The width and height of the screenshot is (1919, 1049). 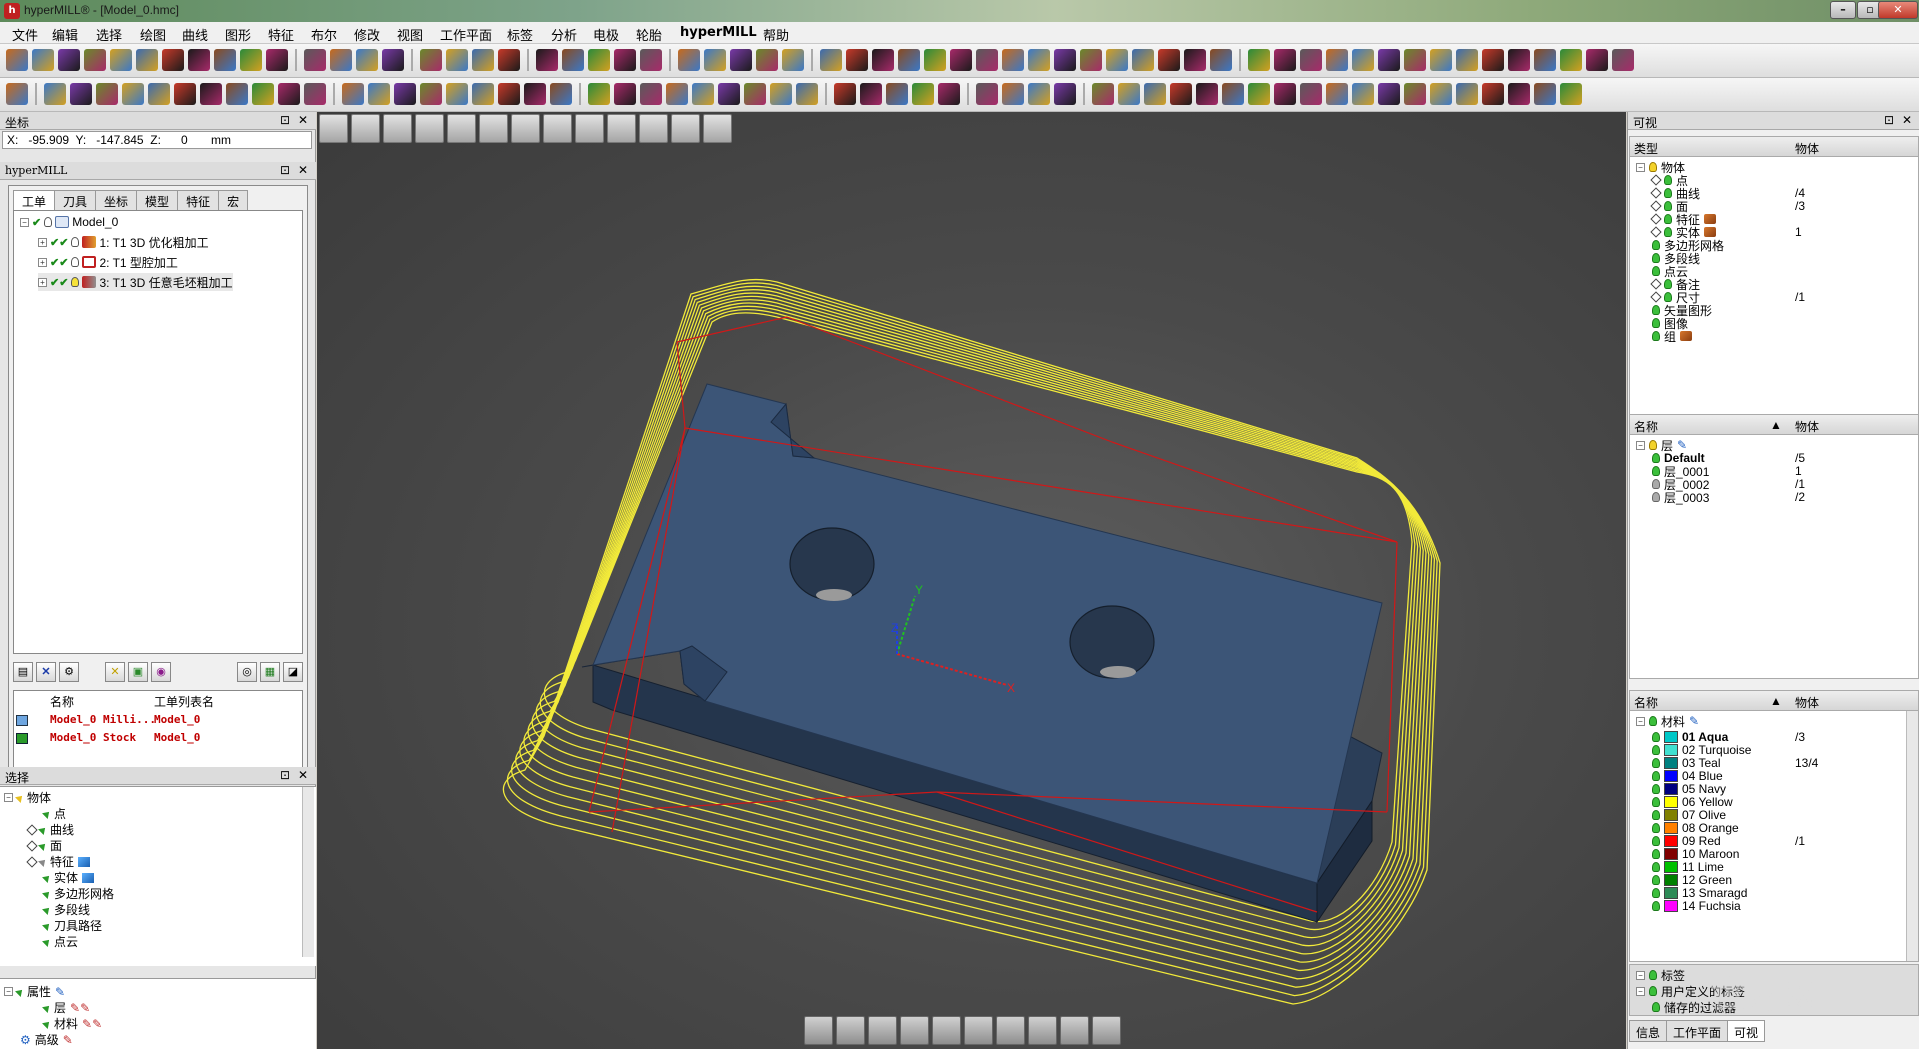 I want to click on tree-node: 材料 ✎✎, so click(x=72, y=1023).